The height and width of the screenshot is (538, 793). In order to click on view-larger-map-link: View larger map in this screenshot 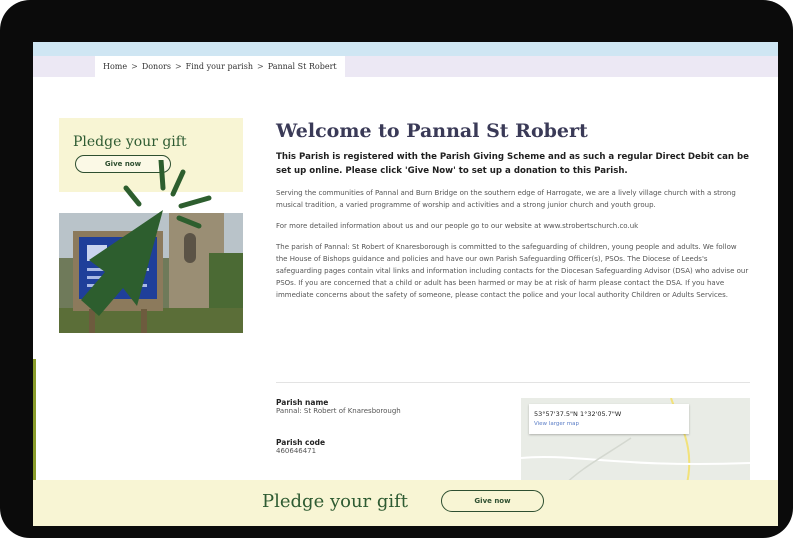, I will do `click(556, 424)`.